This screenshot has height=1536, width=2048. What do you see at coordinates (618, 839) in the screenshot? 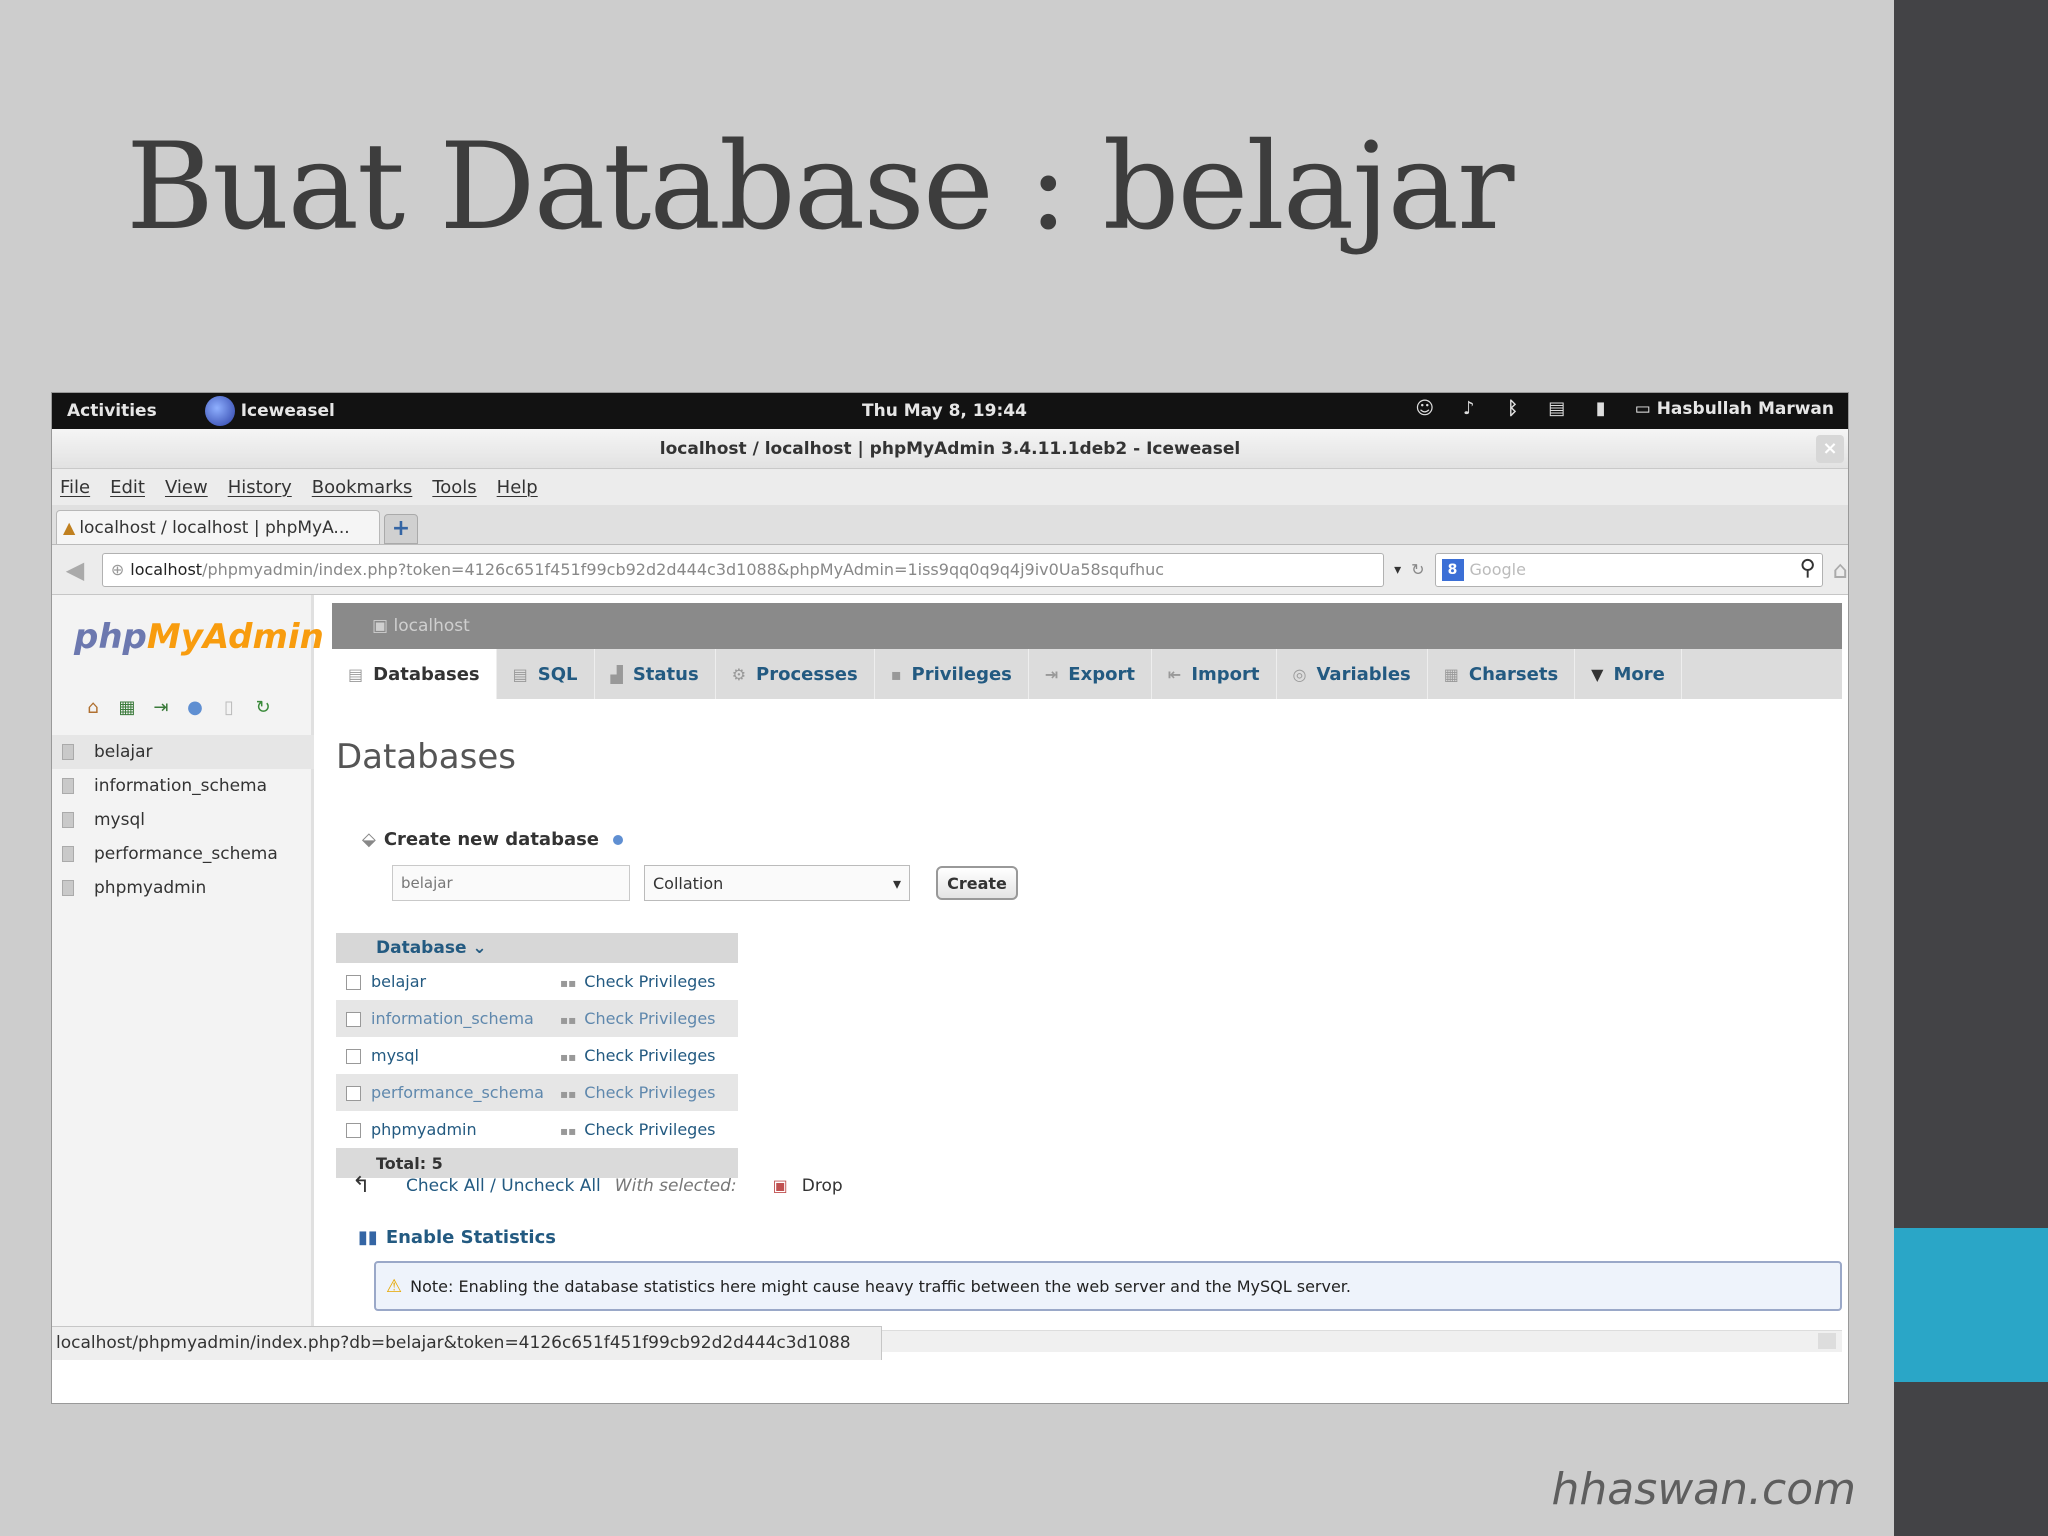
I see `help-icon` at bounding box center [618, 839].